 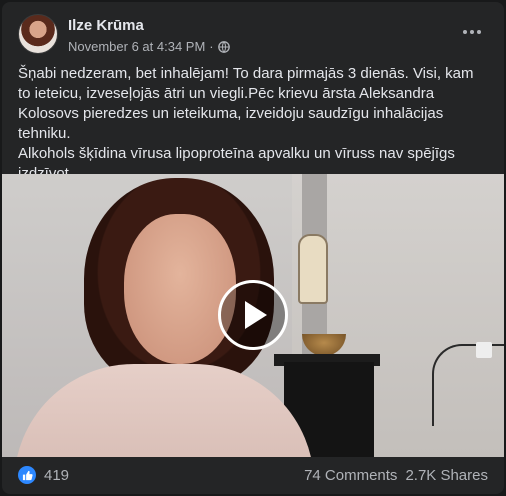 I want to click on play-button, so click(x=253, y=315).